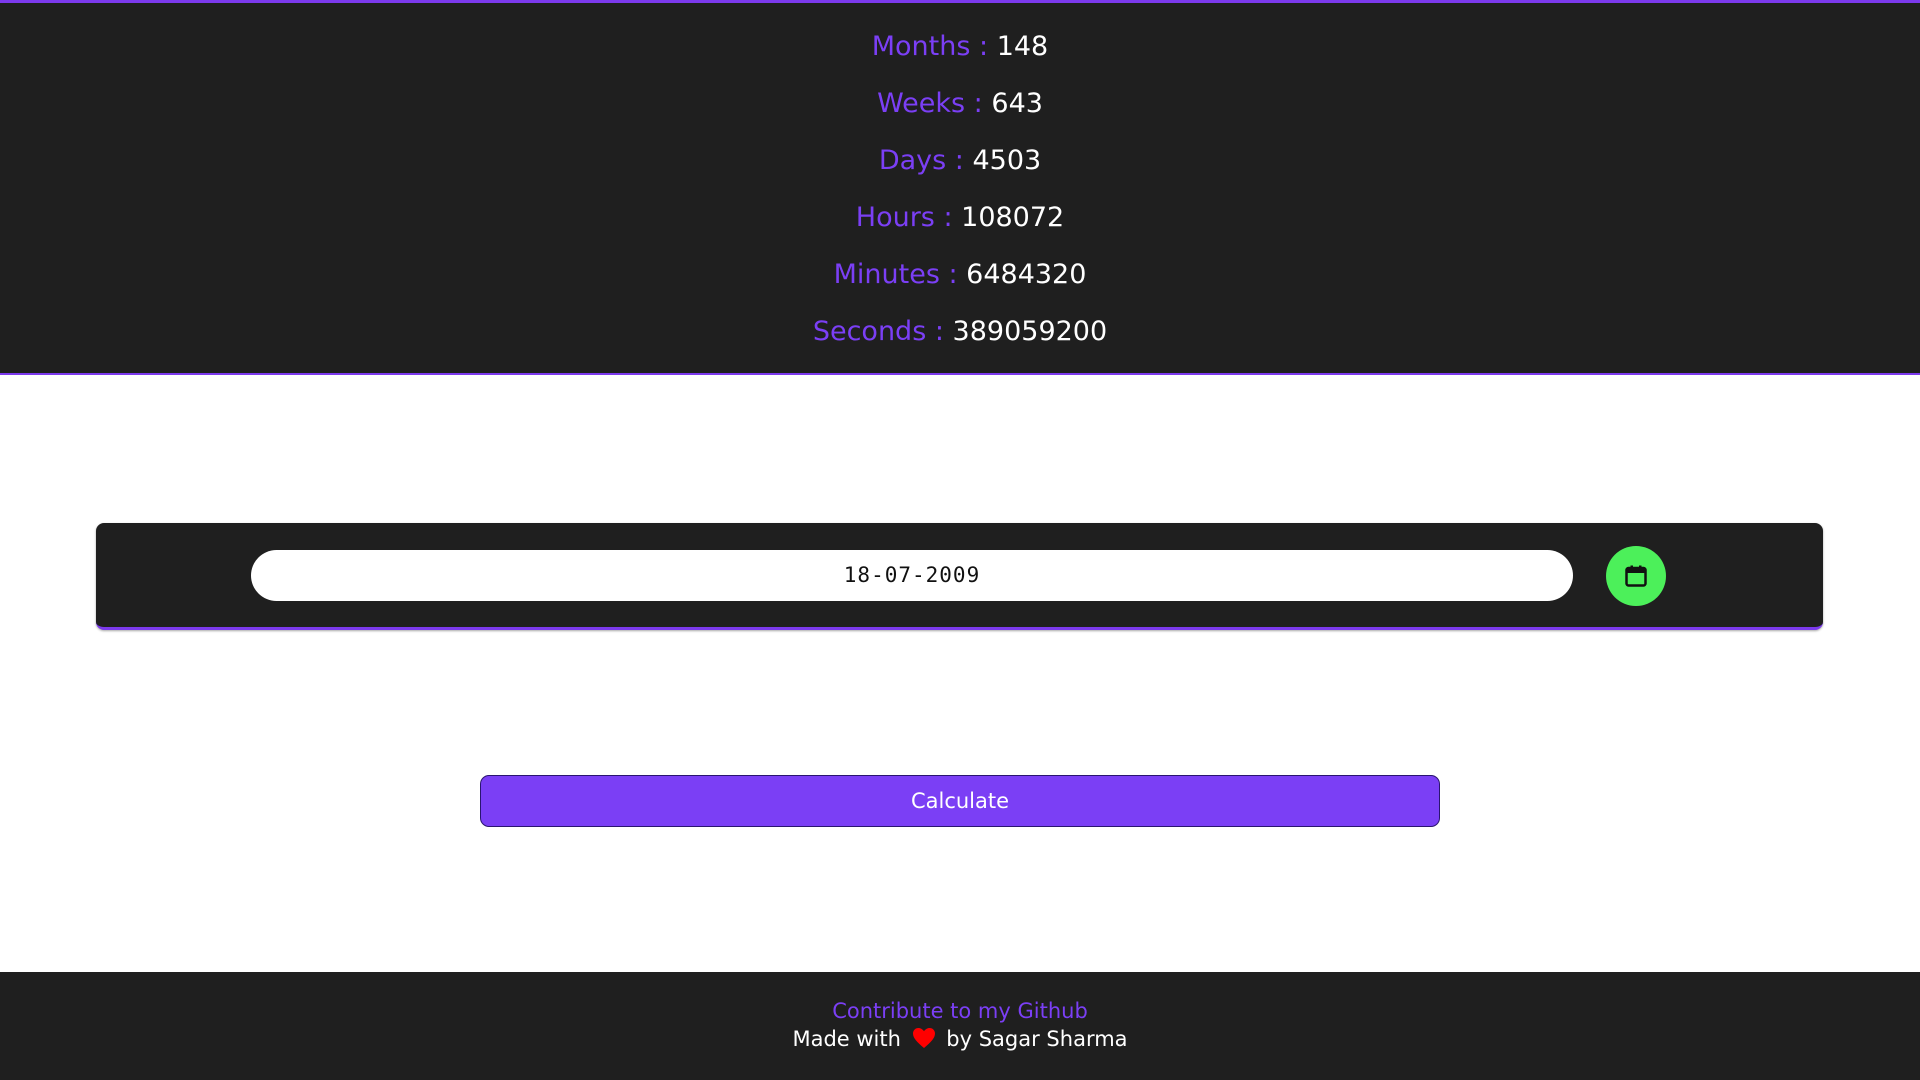  What do you see at coordinates (895, 274) in the screenshot?
I see `minutes-label: Minutes :` at bounding box center [895, 274].